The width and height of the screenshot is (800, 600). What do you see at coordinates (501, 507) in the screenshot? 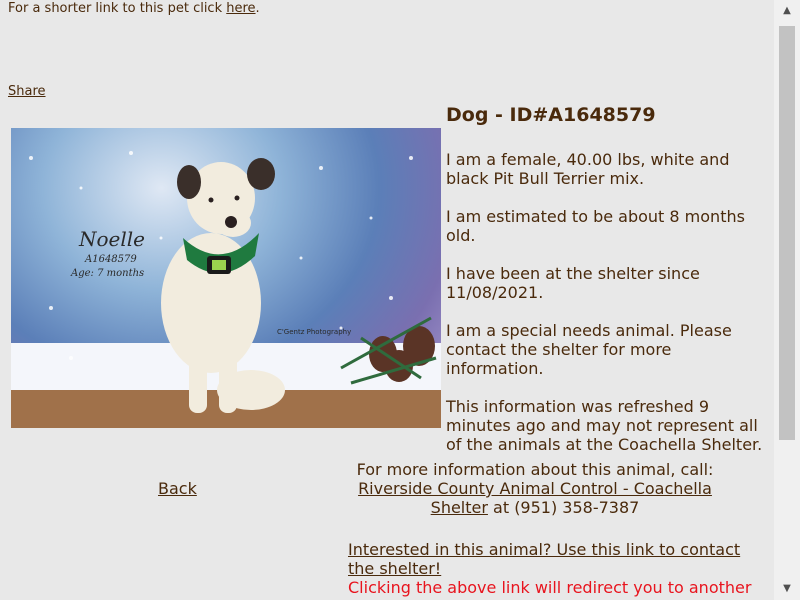
I see `phone-prefix: at` at bounding box center [501, 507].